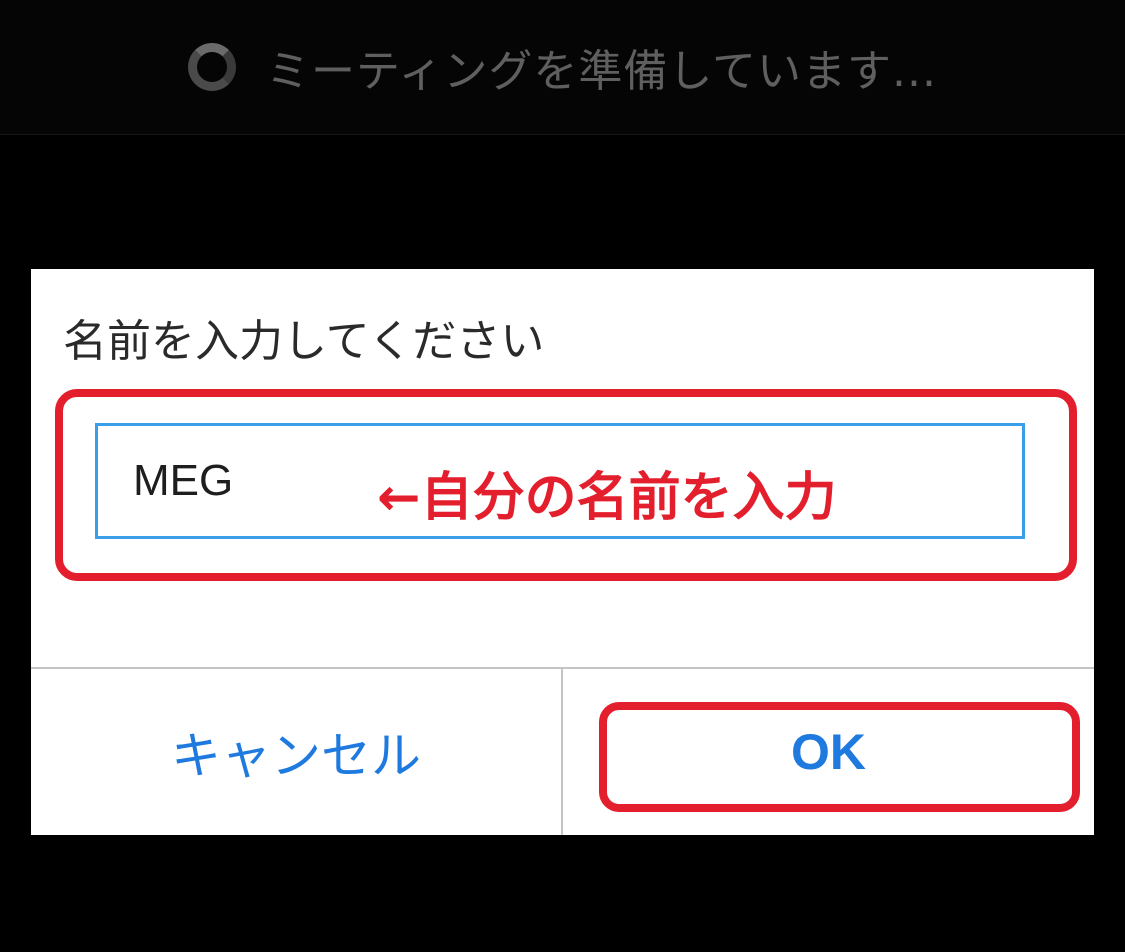 Image resolution: width=1125 pixels, height=952 pixels. I want to click on input-annotation-label: ←自分の名前を入力, so click(607, 498).